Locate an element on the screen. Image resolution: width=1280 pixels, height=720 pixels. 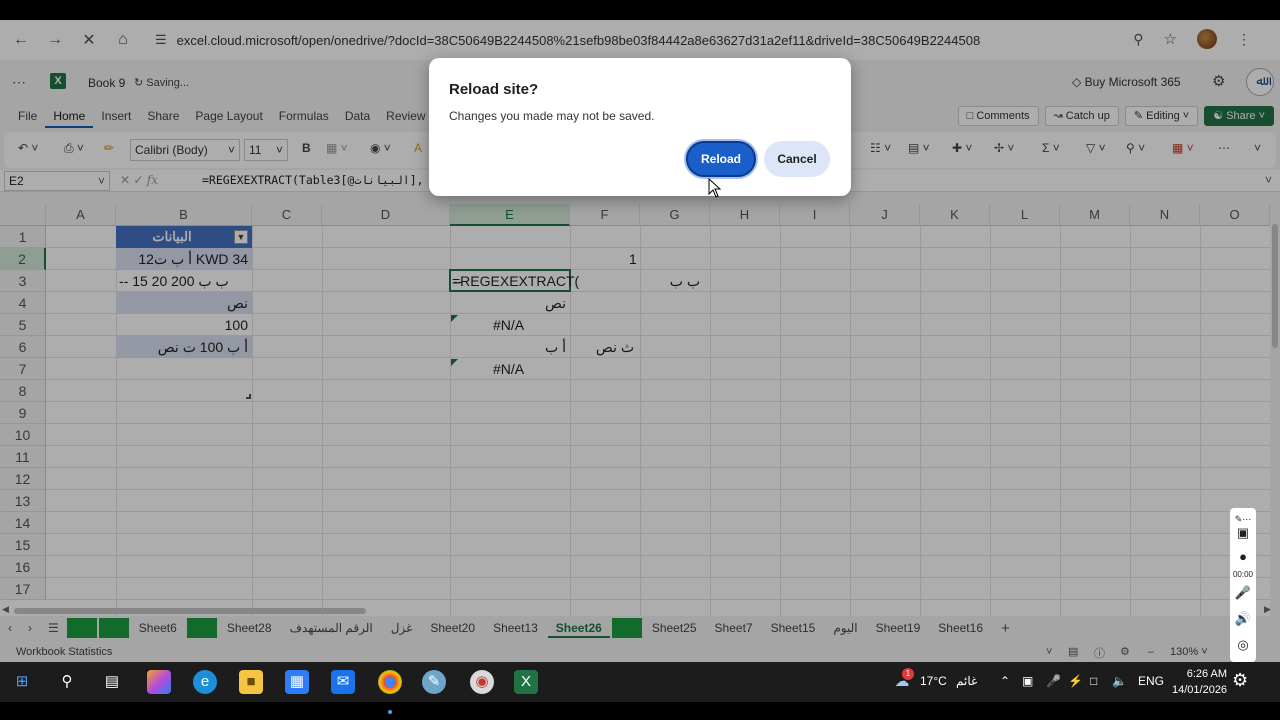
paint-app-icon: ✎ is located at coordinates (434, 682).